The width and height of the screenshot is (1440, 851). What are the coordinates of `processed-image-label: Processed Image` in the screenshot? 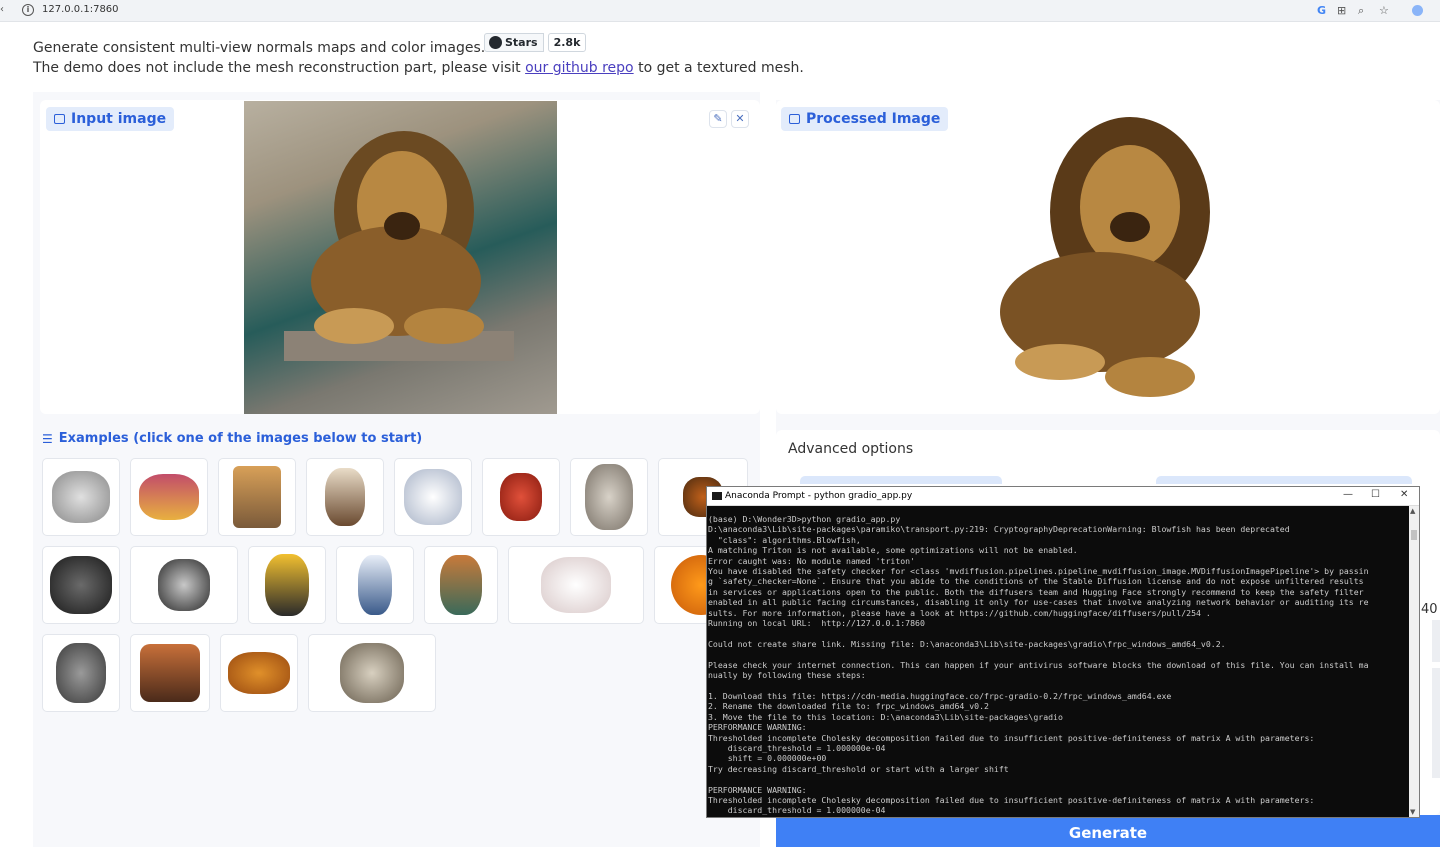 It's located at (865, 119).